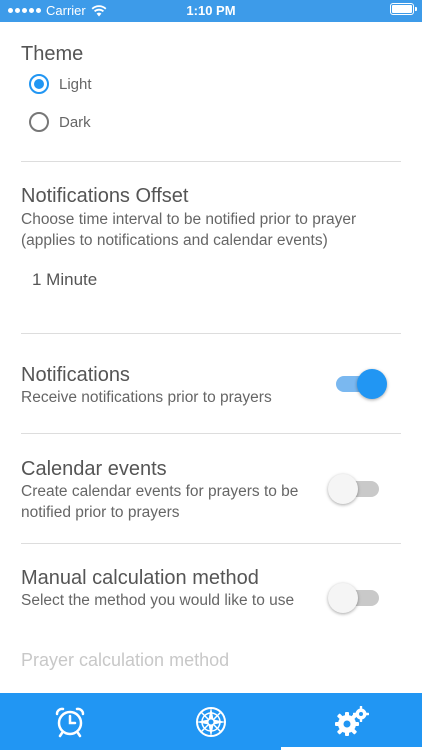 This screenshot has height=750, width=422. What do you see at coordinates (39, 84) in the screenshot?
I see `radio-selected-icon` at bounding box center [39, 84].